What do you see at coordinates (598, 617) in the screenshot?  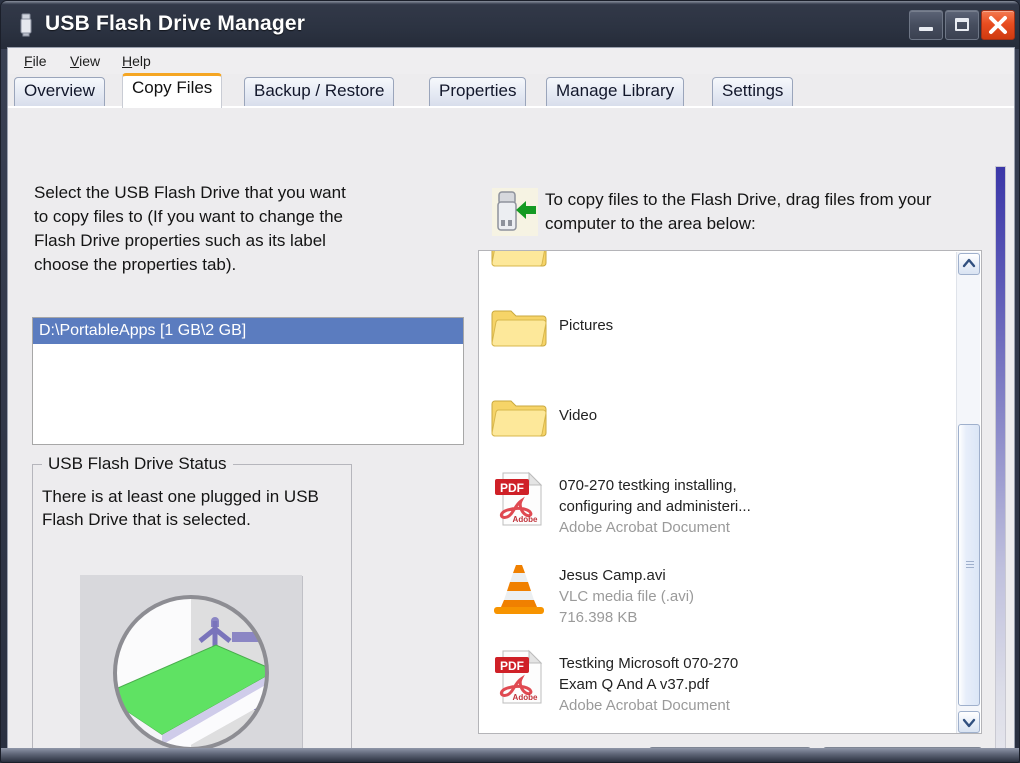 I see `file-size: 716.398 KB` at bounding box center [598, 617].